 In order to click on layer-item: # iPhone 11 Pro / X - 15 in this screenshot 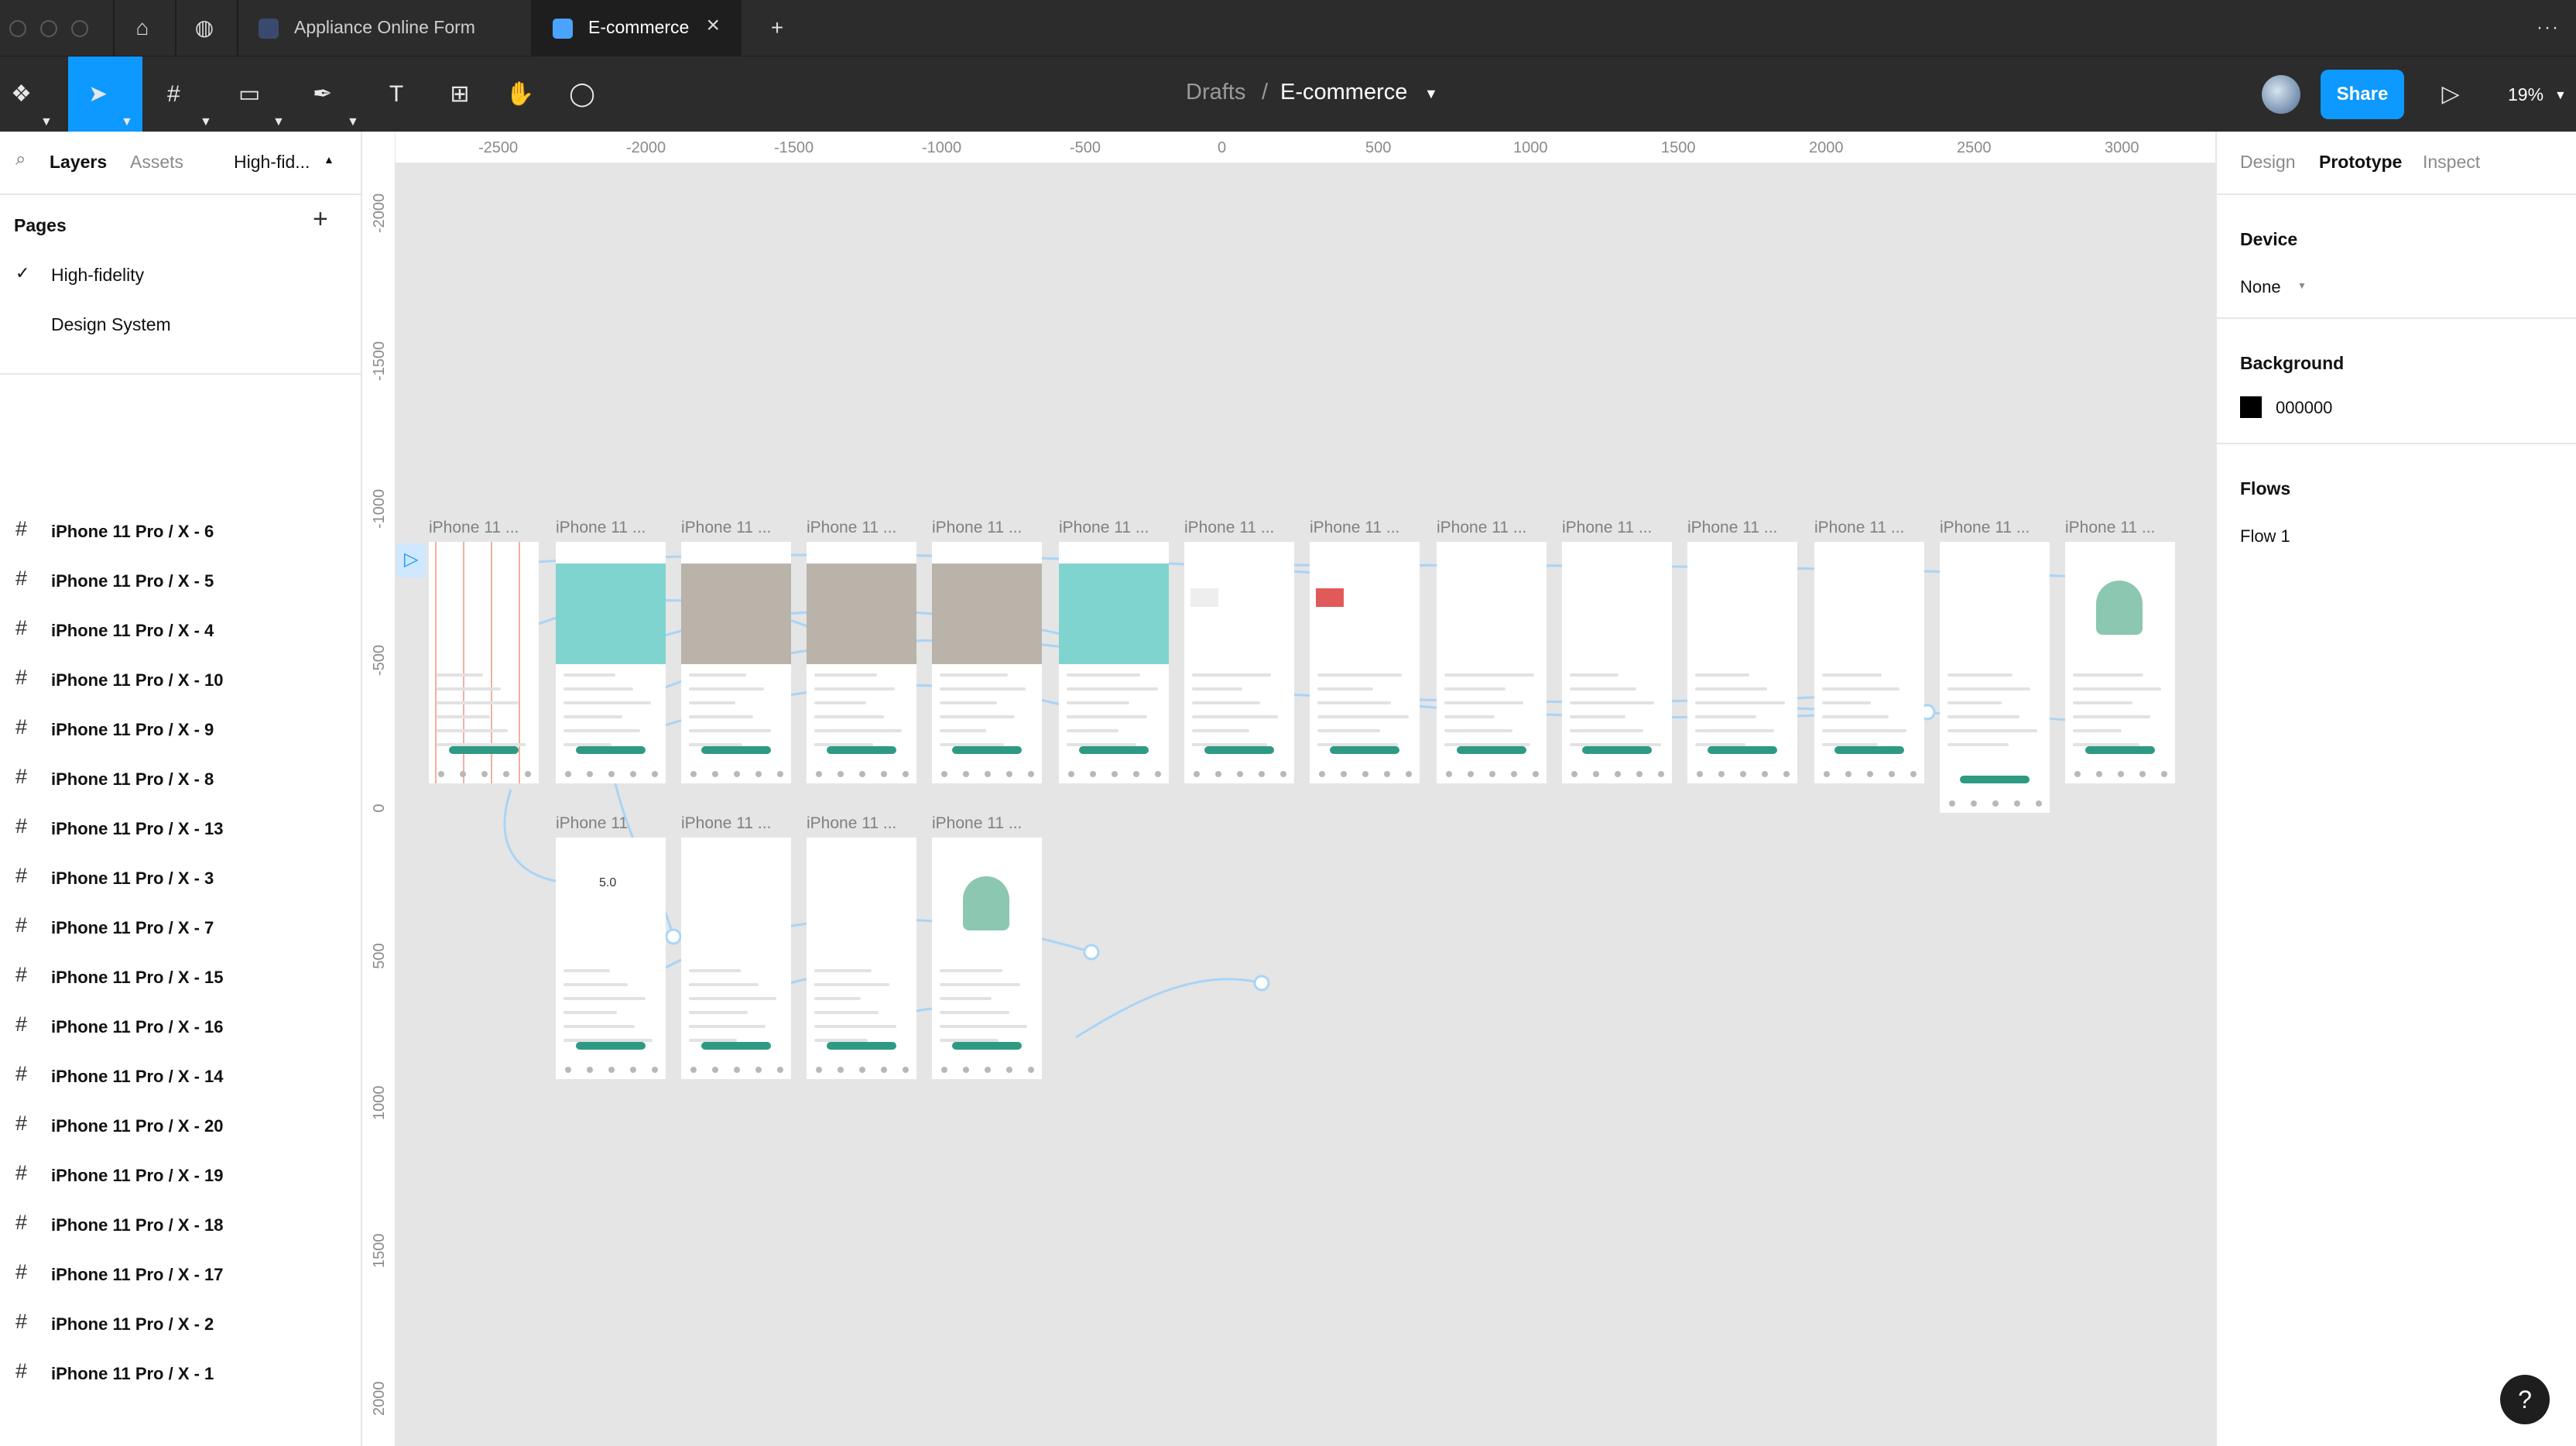, I will do `click(180, 977)`.